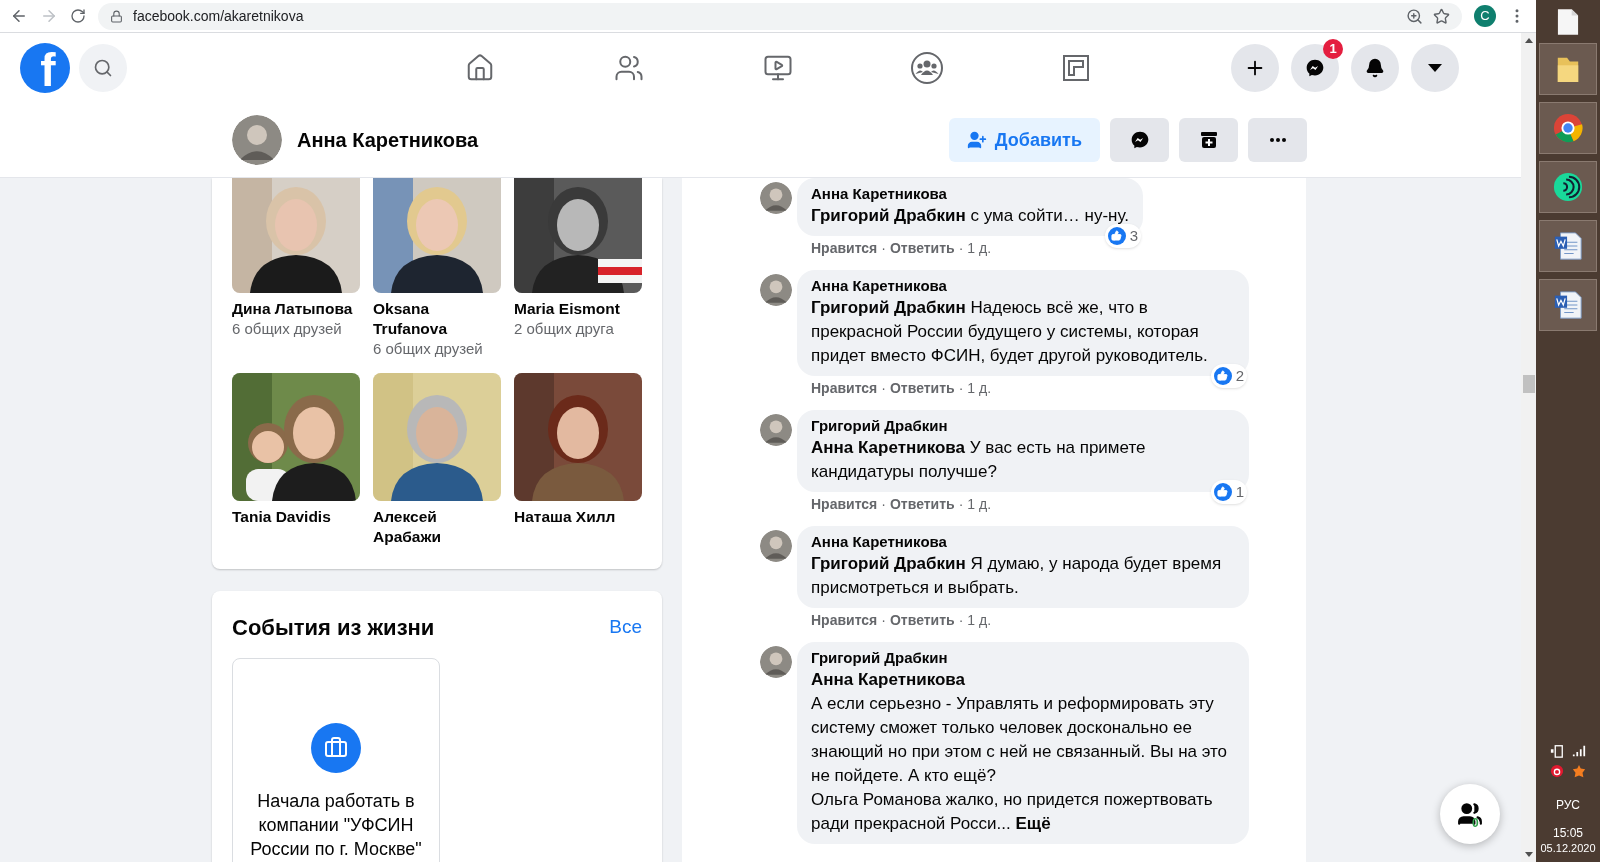 The height and width of the screenshot is (862, 1600). Describe the element at coordinates (777, 68) in the screenshot. I see `video-icon` at that location.